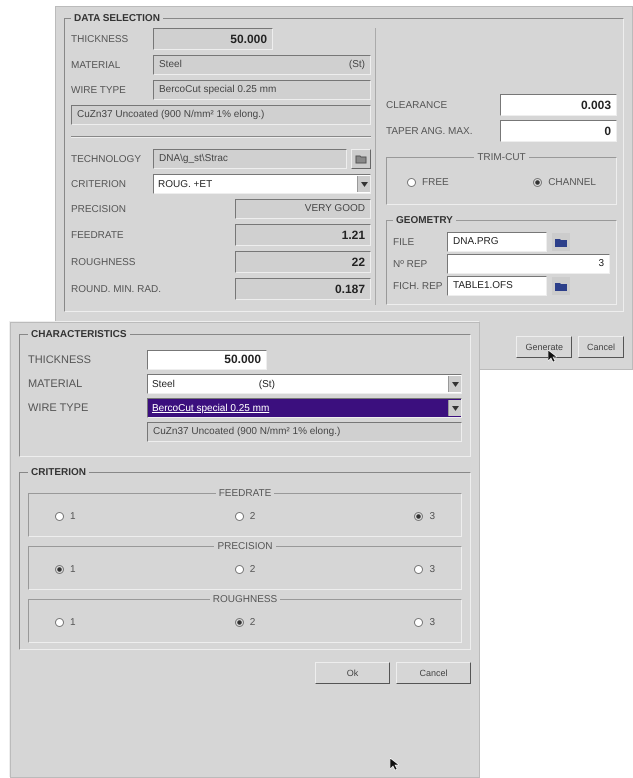  Describe the element at coordinates (304, 408) in the screenshot. I see `wire-type-dropdown: BercoCut special 0.25 mm` at that location.